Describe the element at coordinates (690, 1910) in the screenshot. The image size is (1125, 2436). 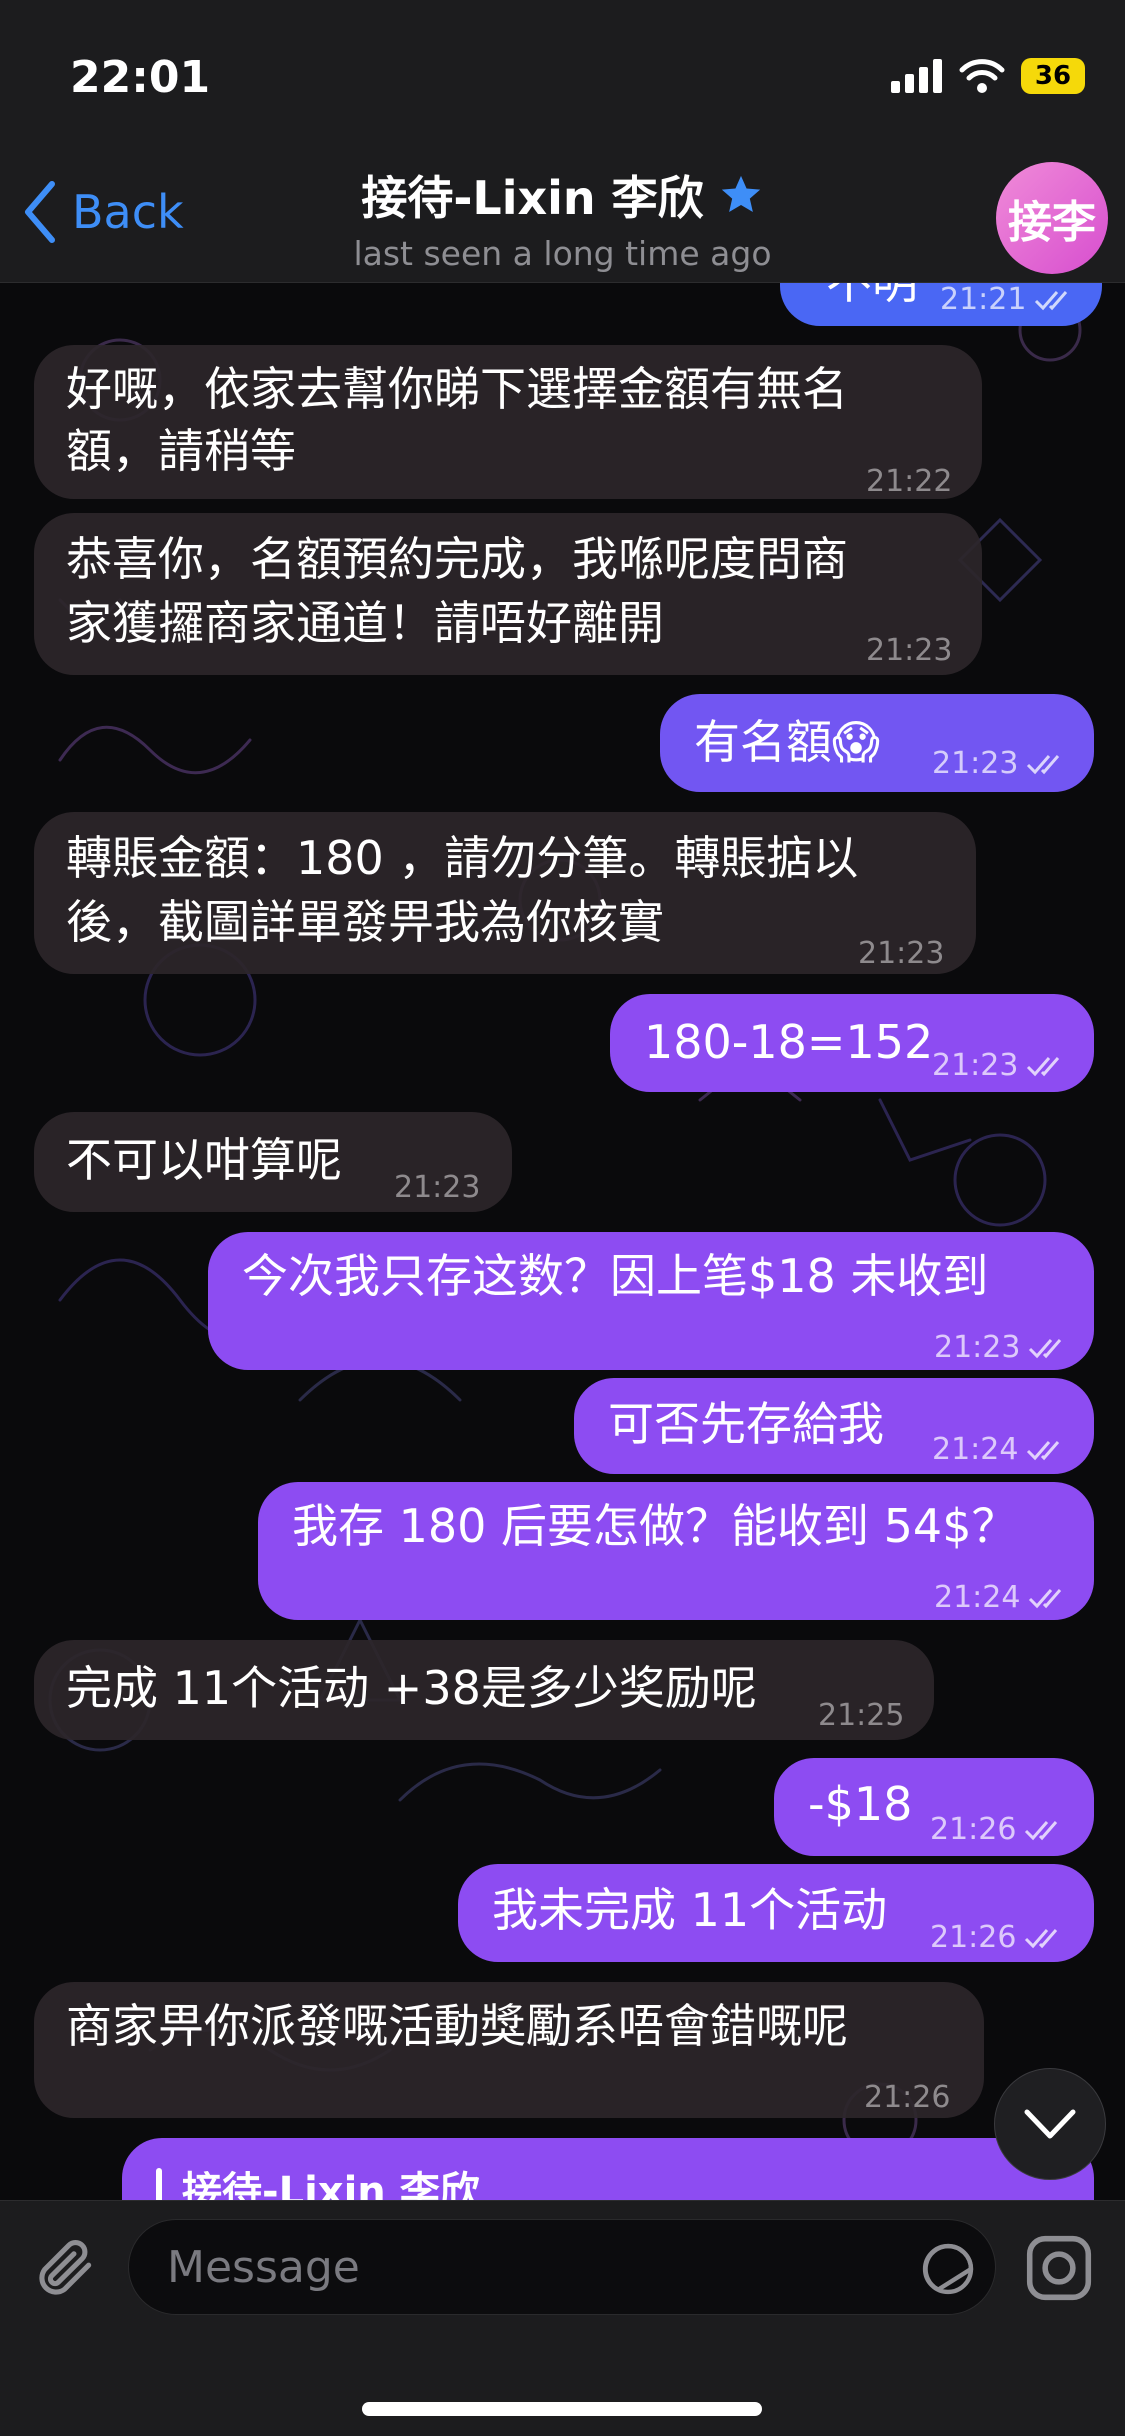
I see `message-text: 我未完成 11个活动` at that location.